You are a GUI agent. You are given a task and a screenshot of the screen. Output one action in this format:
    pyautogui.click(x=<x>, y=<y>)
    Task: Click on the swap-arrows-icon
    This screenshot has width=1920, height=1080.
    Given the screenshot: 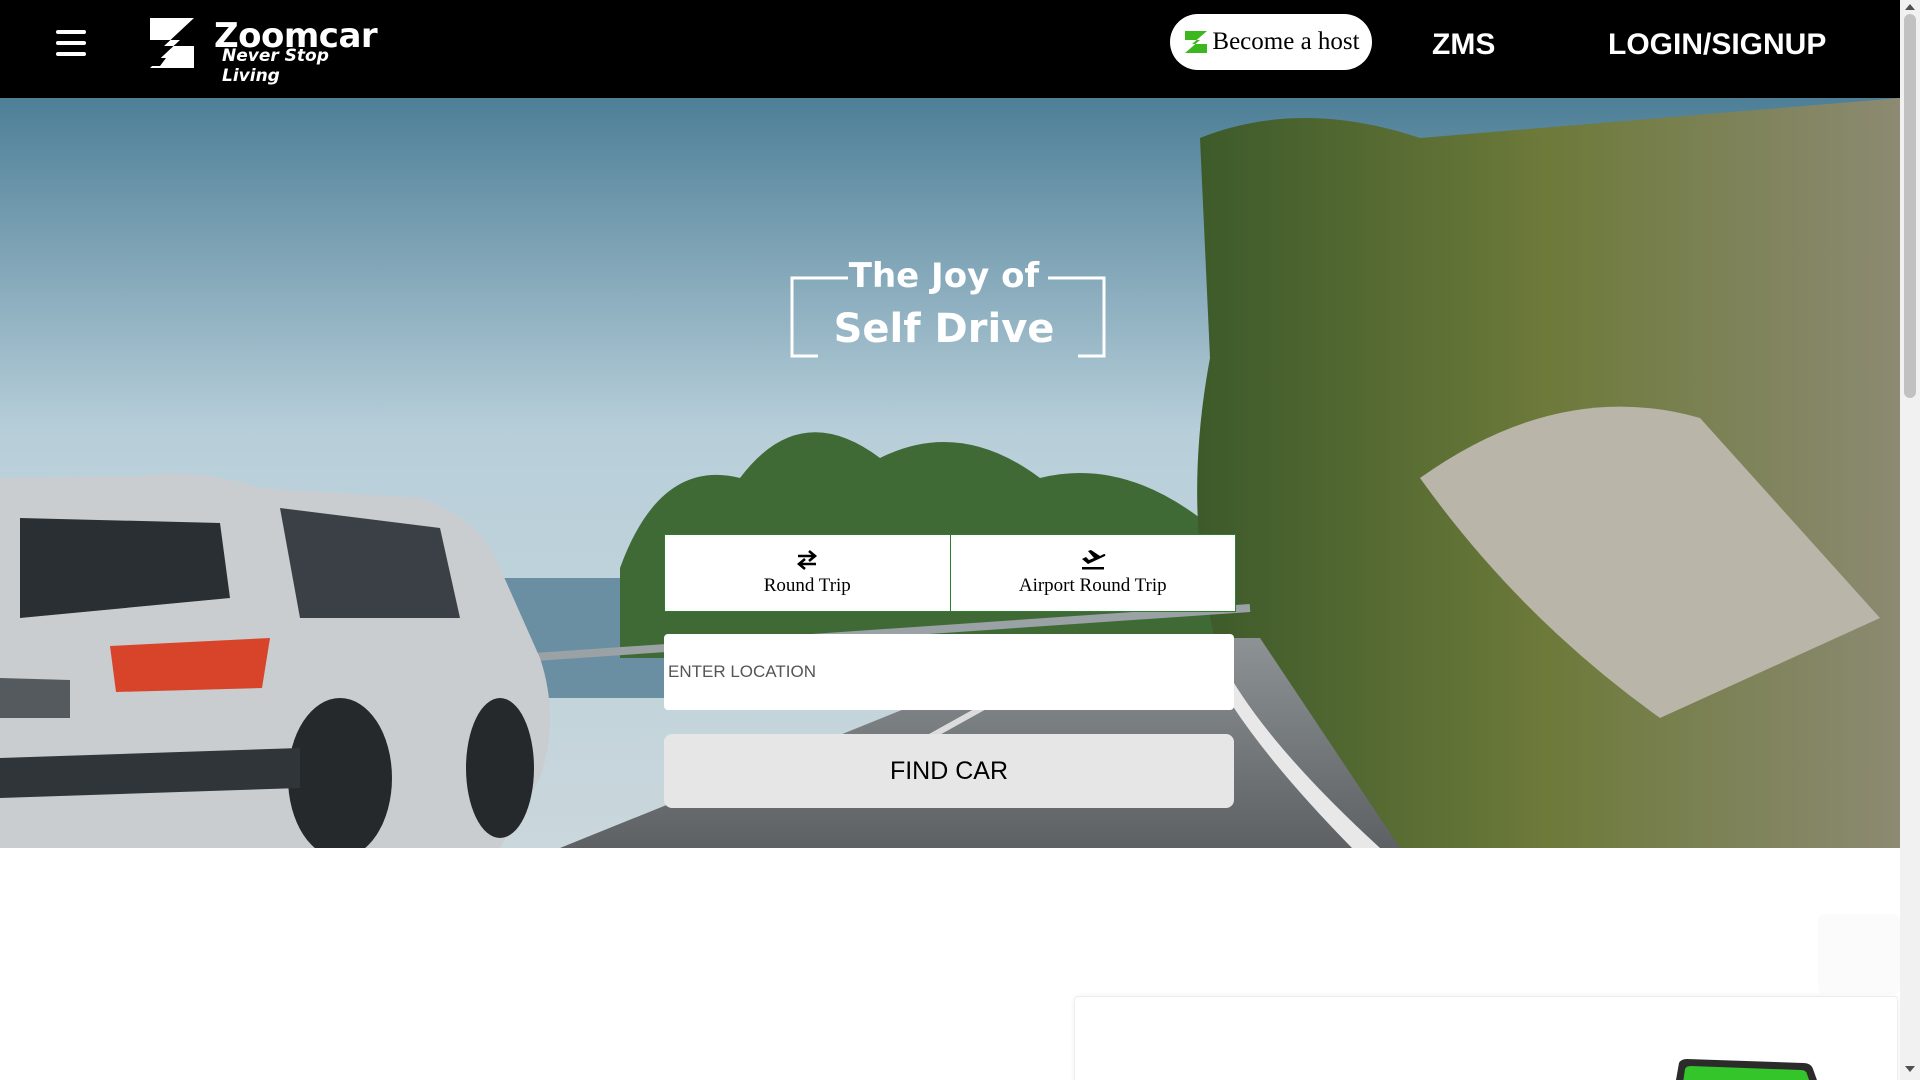 What is the action you would take?
    pyautogui.click(x=807, y=560)
    